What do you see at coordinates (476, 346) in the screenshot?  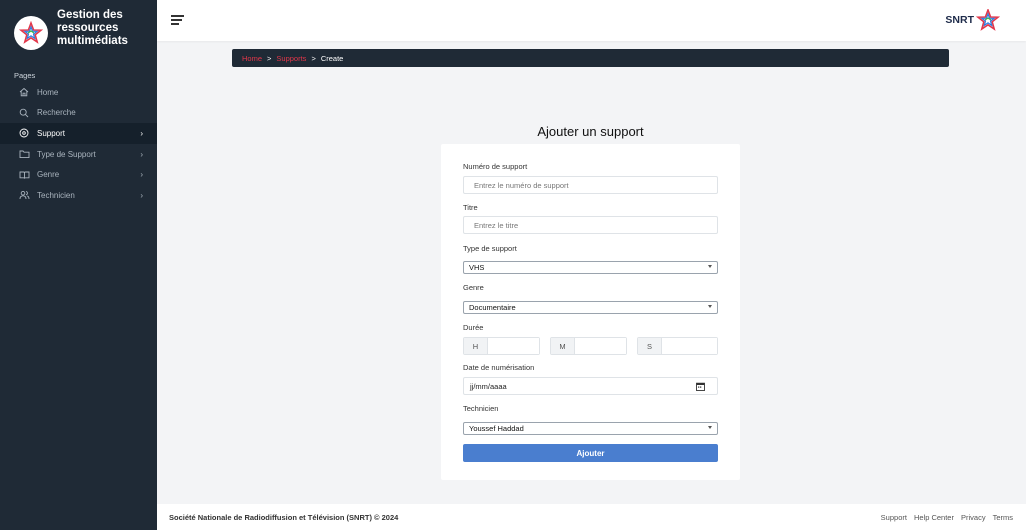 I see `duree-hours-prefix: H` at bounding box center [476, 346].